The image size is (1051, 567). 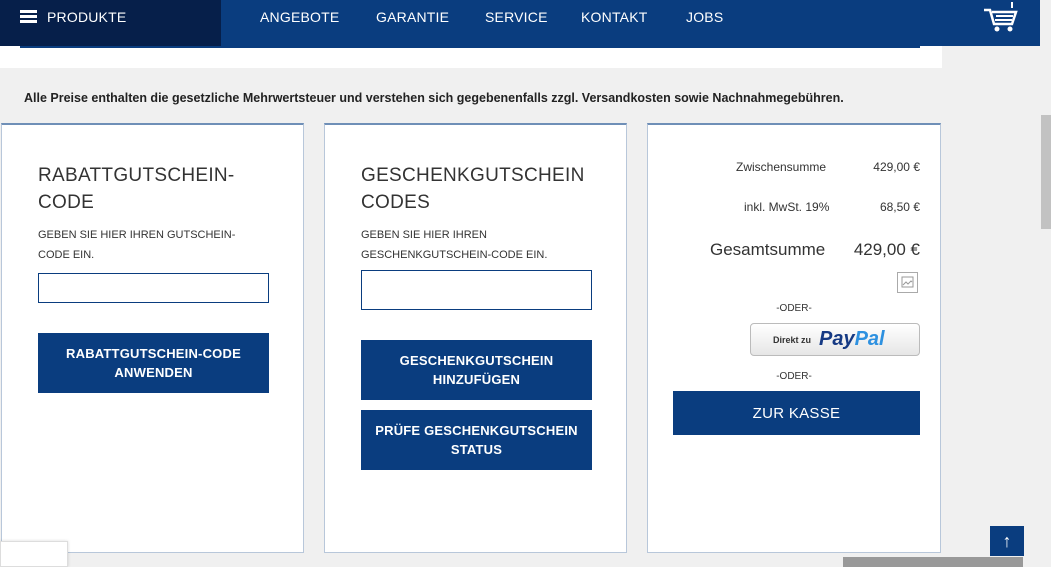 What do you see at coordinates (907, 282) in the screenshot?
I see `broken-image-icon` at bounding box center [907, 282].